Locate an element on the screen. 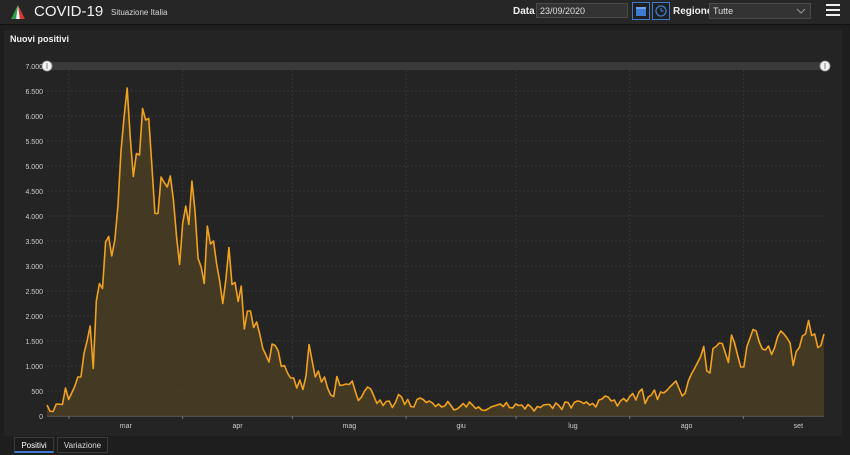 The width and height of the screenshot is (850, 455). x-tick-label-mar: mar is located at coordinates (126, 426).